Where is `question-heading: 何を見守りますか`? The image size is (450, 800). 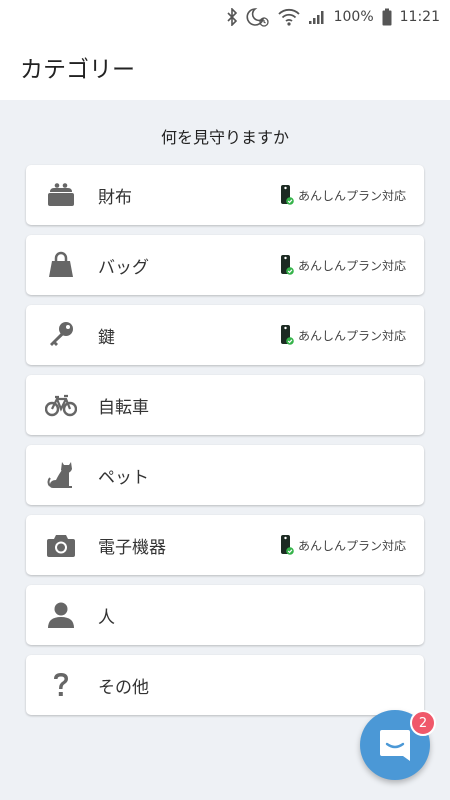
question-heading: 何を見守りますか is located at coordinates (224, 137).